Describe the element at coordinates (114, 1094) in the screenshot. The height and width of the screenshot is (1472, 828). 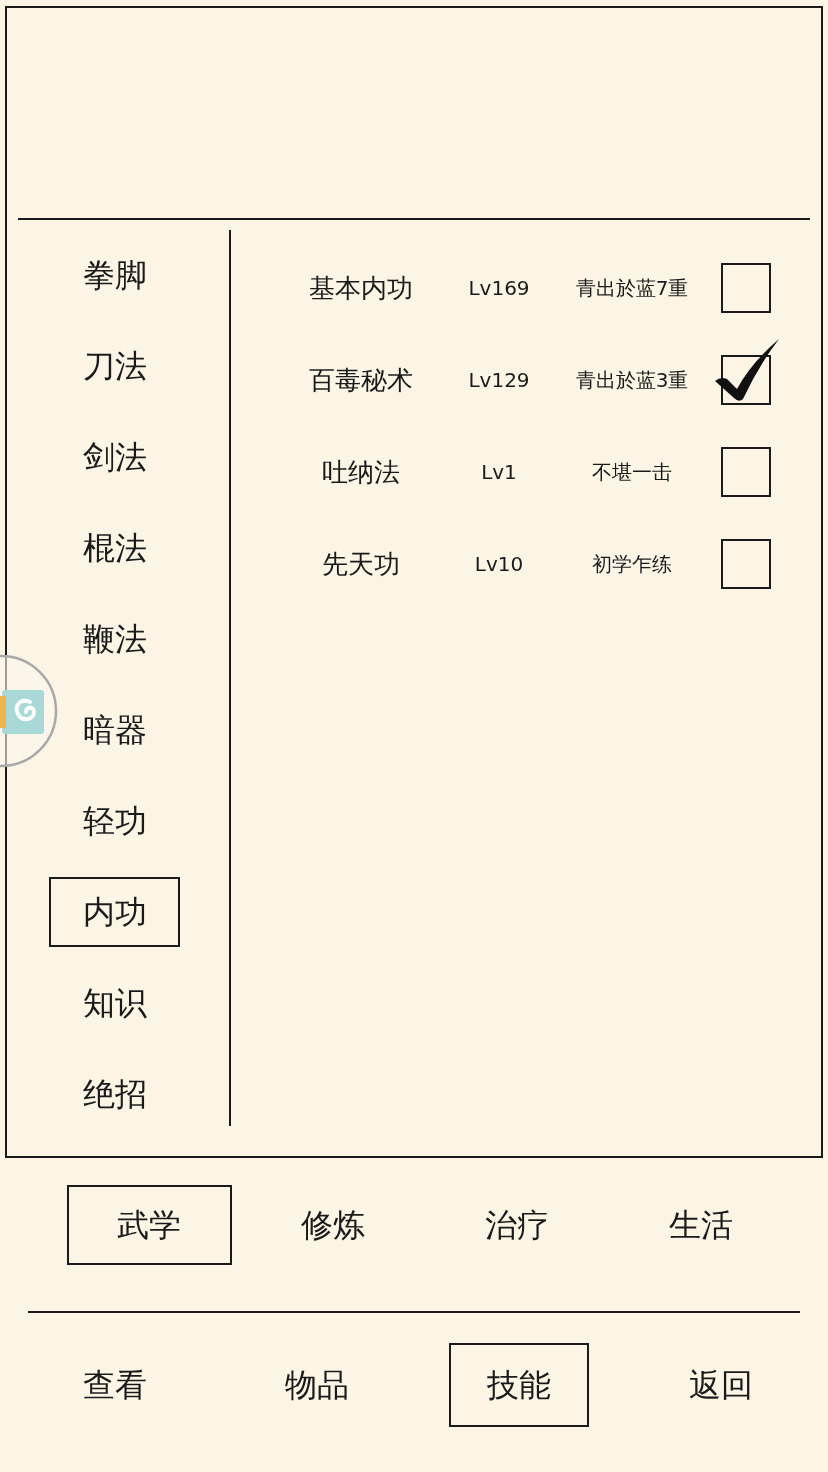
I see `category-tab: 绝招` at that location.